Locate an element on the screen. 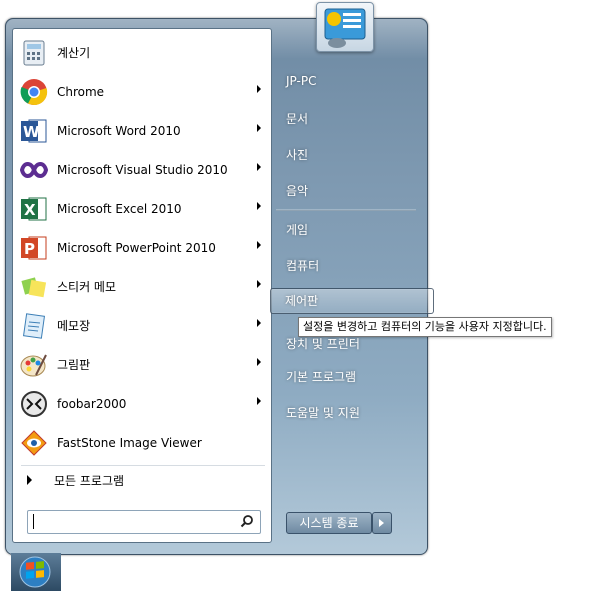  program-label: 메모장 is located at coordinates (74, 326).